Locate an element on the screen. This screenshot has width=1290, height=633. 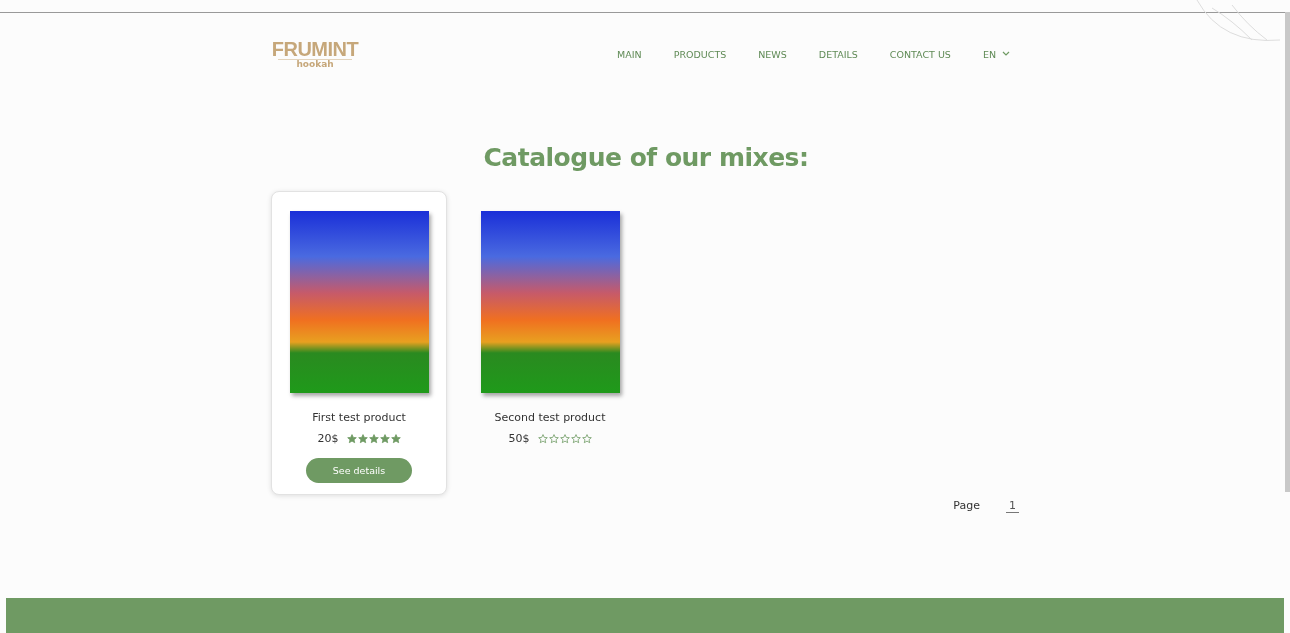
nav-link: PRODUCTS is located at coordinates (700, 54).